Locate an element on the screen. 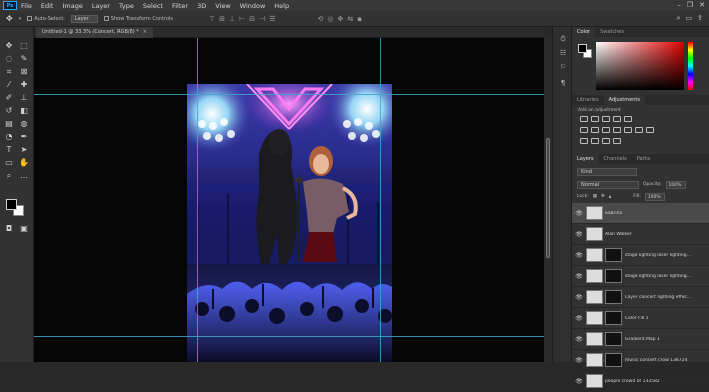  tab-channels: Channels is located at coordinates (615, 159).